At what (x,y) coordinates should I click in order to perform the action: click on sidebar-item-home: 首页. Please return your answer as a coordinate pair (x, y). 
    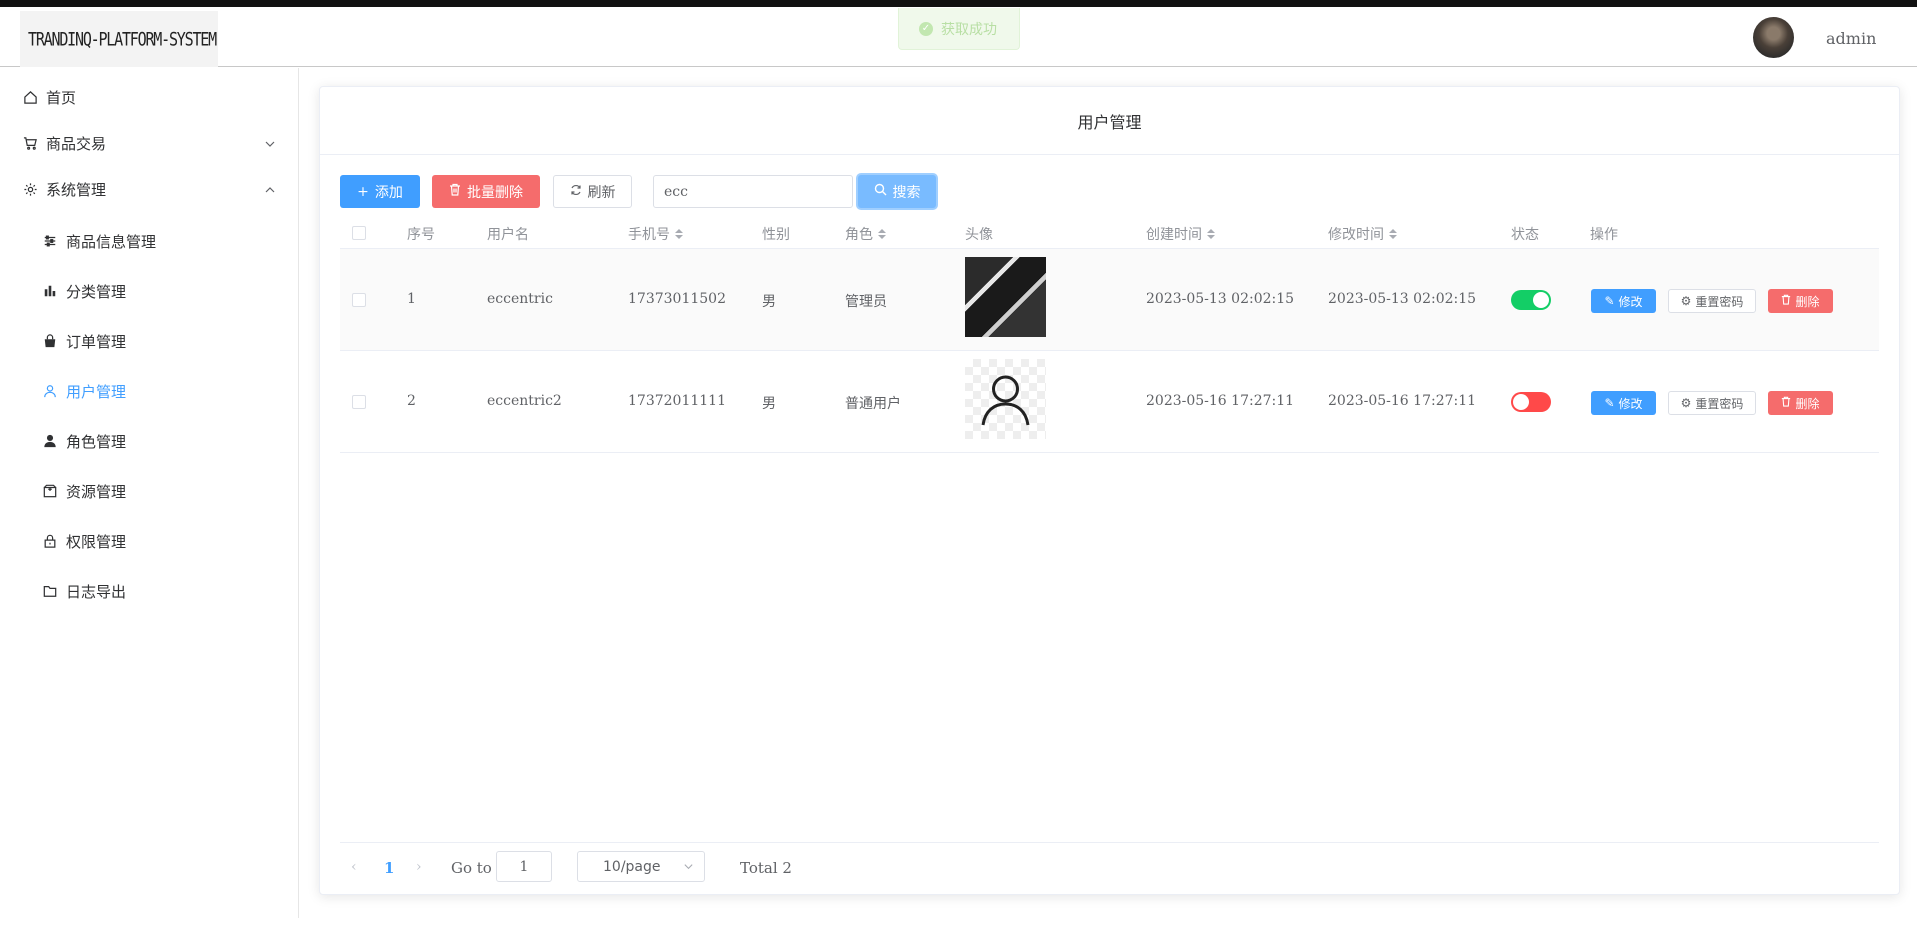
    Looking at the image, I should click on (149, 97).